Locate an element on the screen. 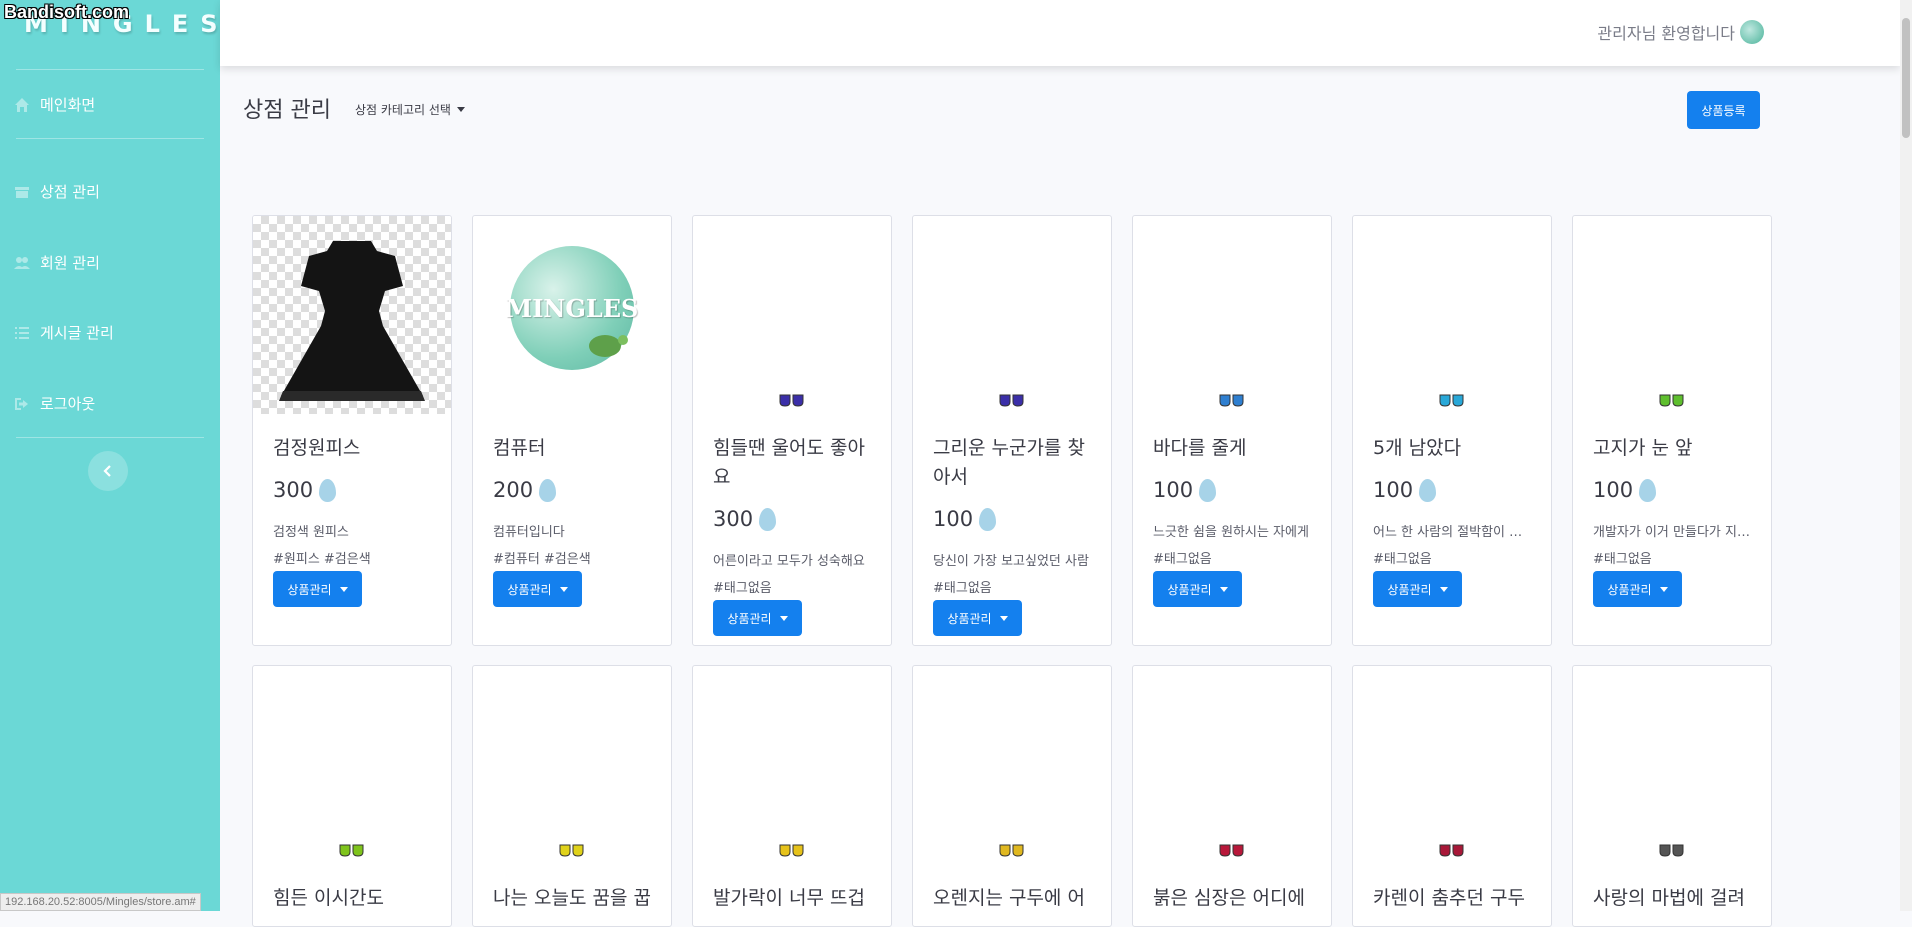  product-title: 붉은 심장은 어디에 is located at coordinates (1233, 898).